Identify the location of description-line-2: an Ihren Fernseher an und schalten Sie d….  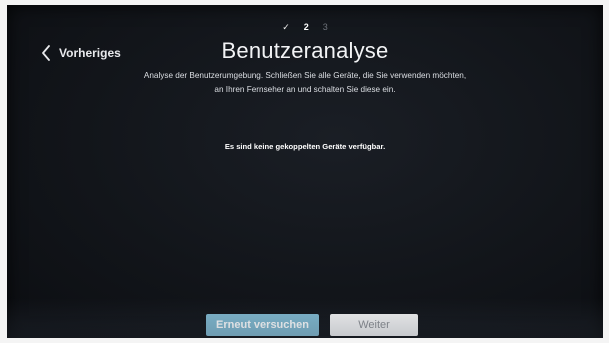
(305, 89).